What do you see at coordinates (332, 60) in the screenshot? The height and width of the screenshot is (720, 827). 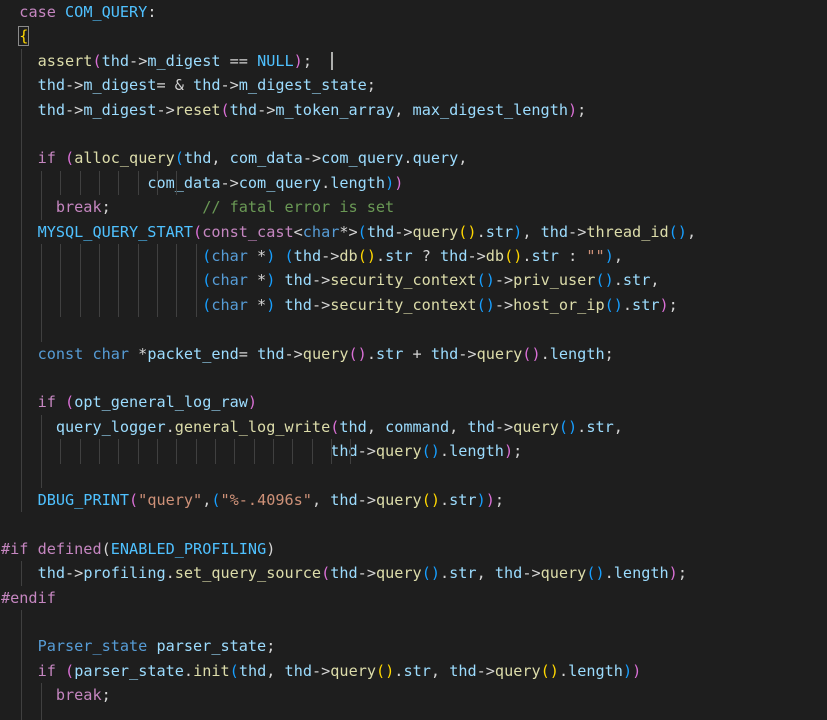 I see `text-cursor` at bounding box center [332, 60].